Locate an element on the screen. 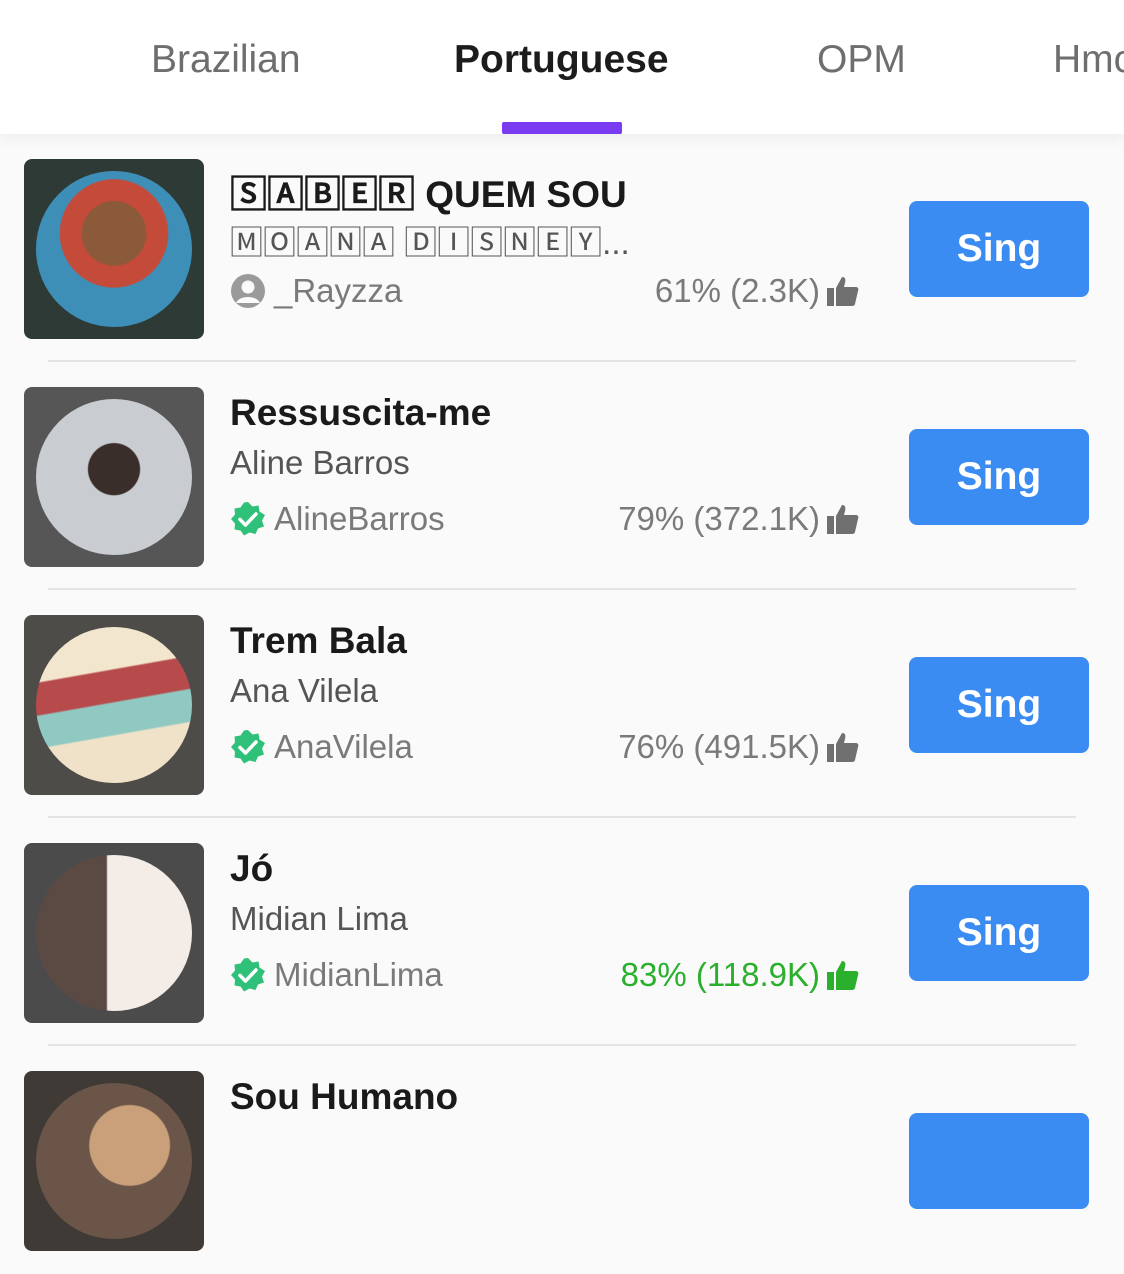 This screenshot has height=1274, width=1124. tab-portuguese: Portuguese is located at coordinates (561, 60).